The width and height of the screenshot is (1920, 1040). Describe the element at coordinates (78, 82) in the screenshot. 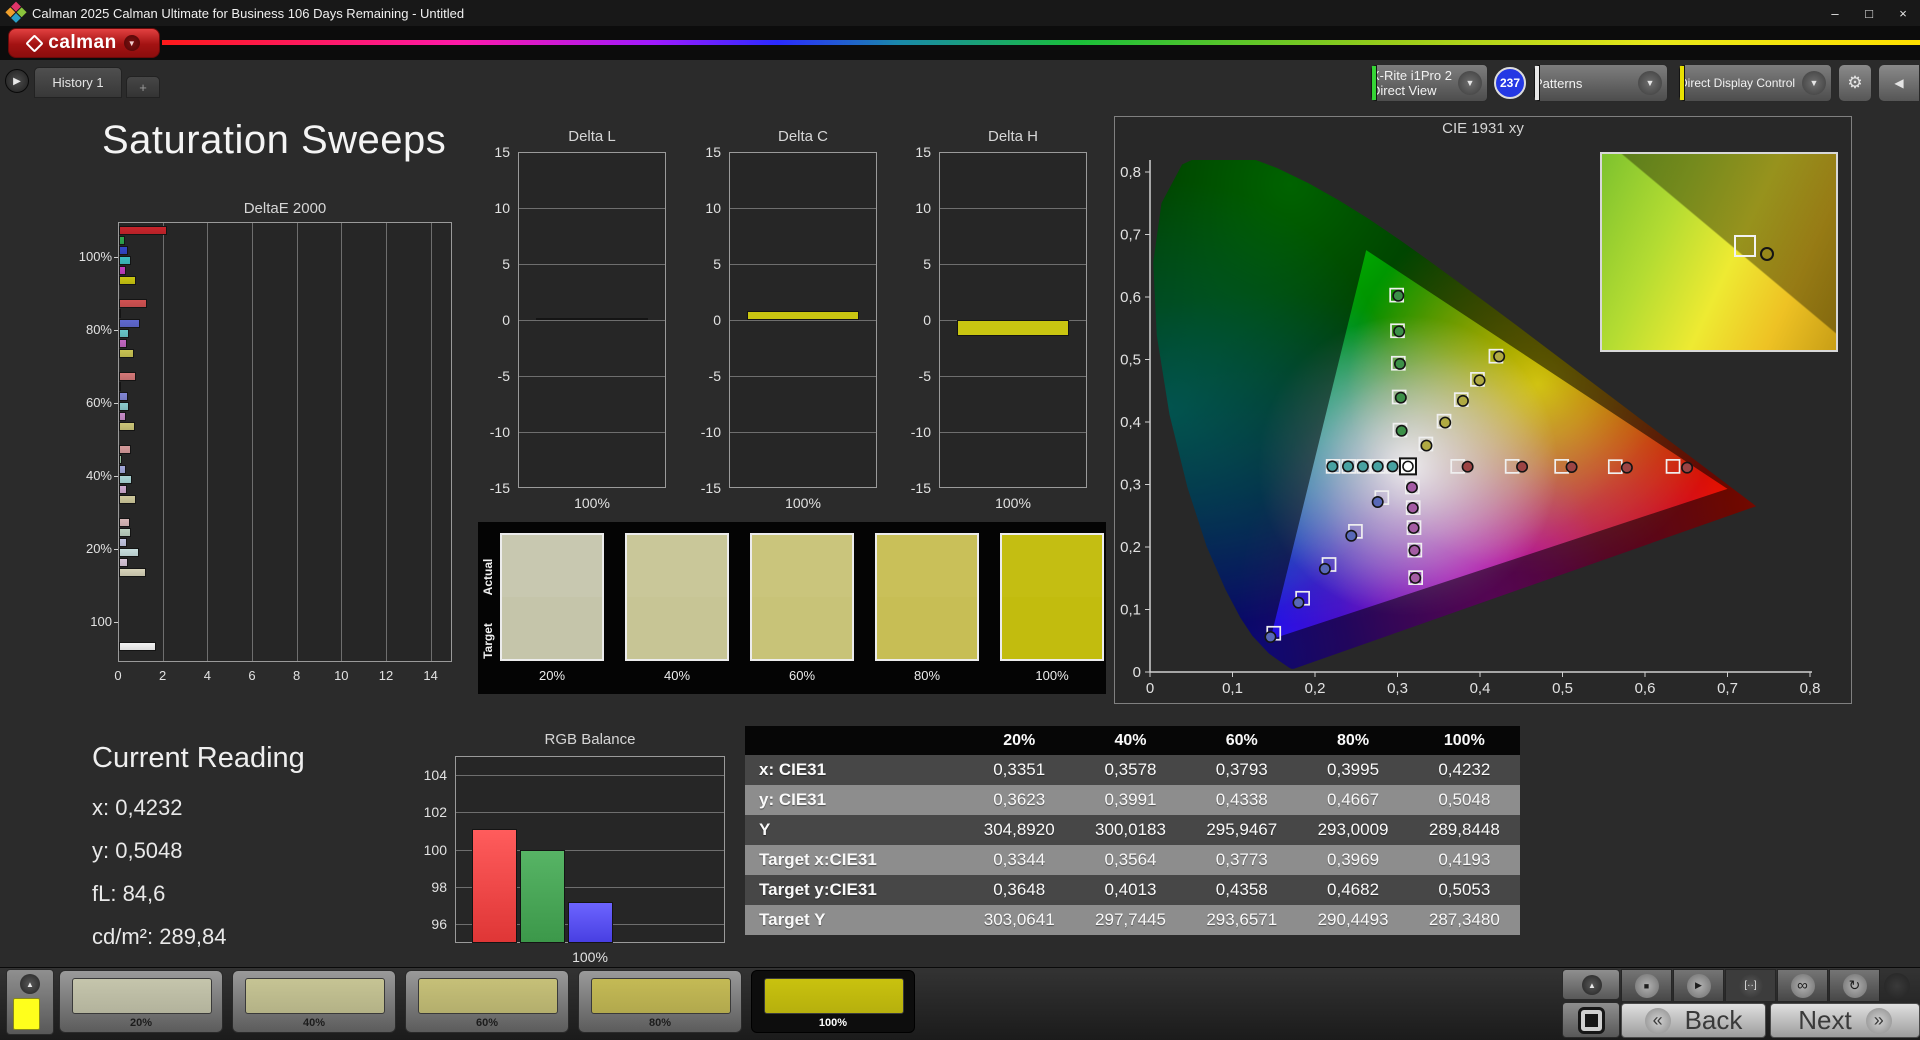

I see `tab-history-1: History 1` at that location.